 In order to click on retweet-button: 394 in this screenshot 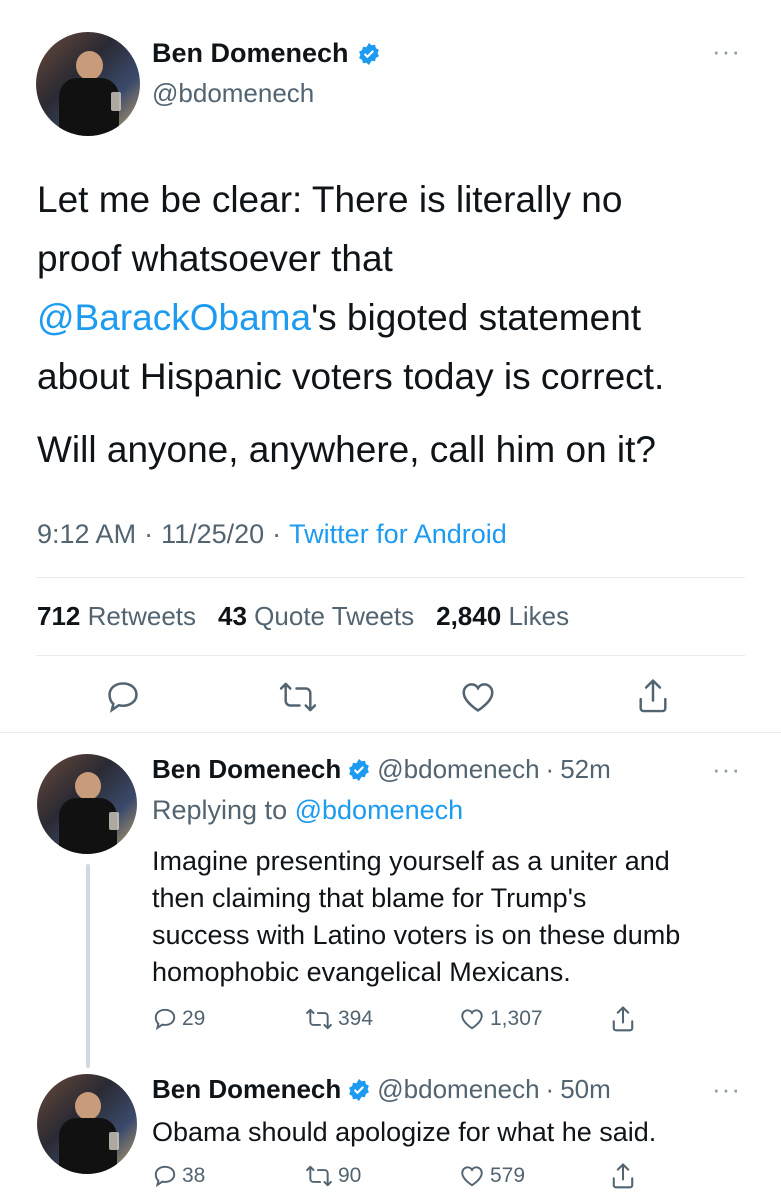, I will do `click(338, 1019)`.